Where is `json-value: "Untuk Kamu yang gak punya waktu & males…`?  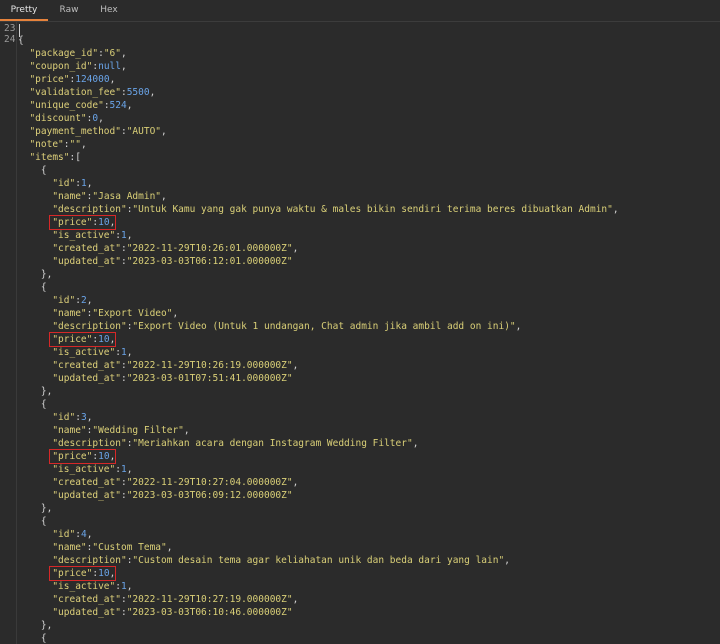
json-value: "Untuk Kamu yang gak punya waktu & males… is located at coordinates (372, 209).